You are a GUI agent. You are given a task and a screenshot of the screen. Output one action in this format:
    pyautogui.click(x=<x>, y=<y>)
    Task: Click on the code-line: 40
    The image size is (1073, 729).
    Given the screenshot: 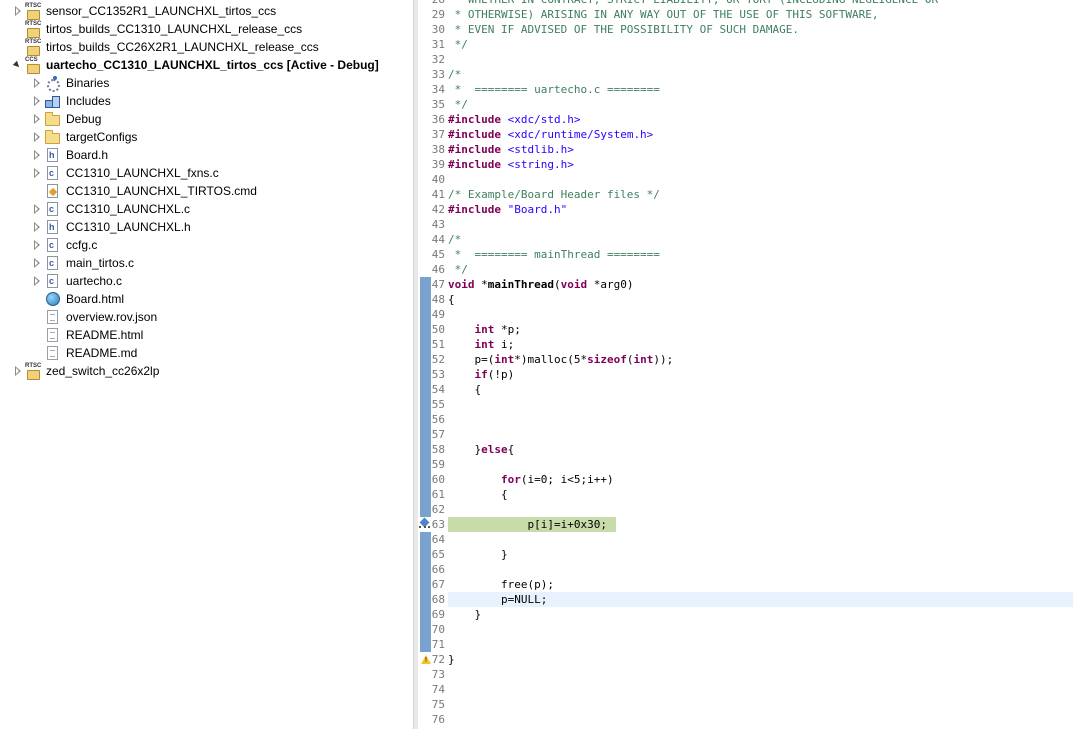 What is the action you would take?
    pyautogui.click(x=745, y=179)
    